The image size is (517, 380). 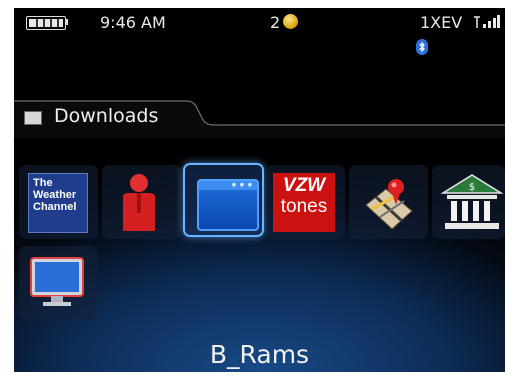 What do you see at coordinates (55, 195) in the screenshot?
I see `weather-line-2: Weather` at bounding box center [55, 195].